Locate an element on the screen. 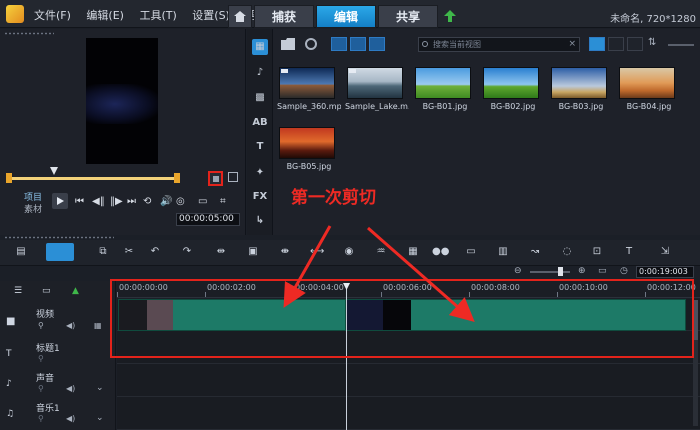  tab-edit: 编辑 is located at coordinates (346, 16).